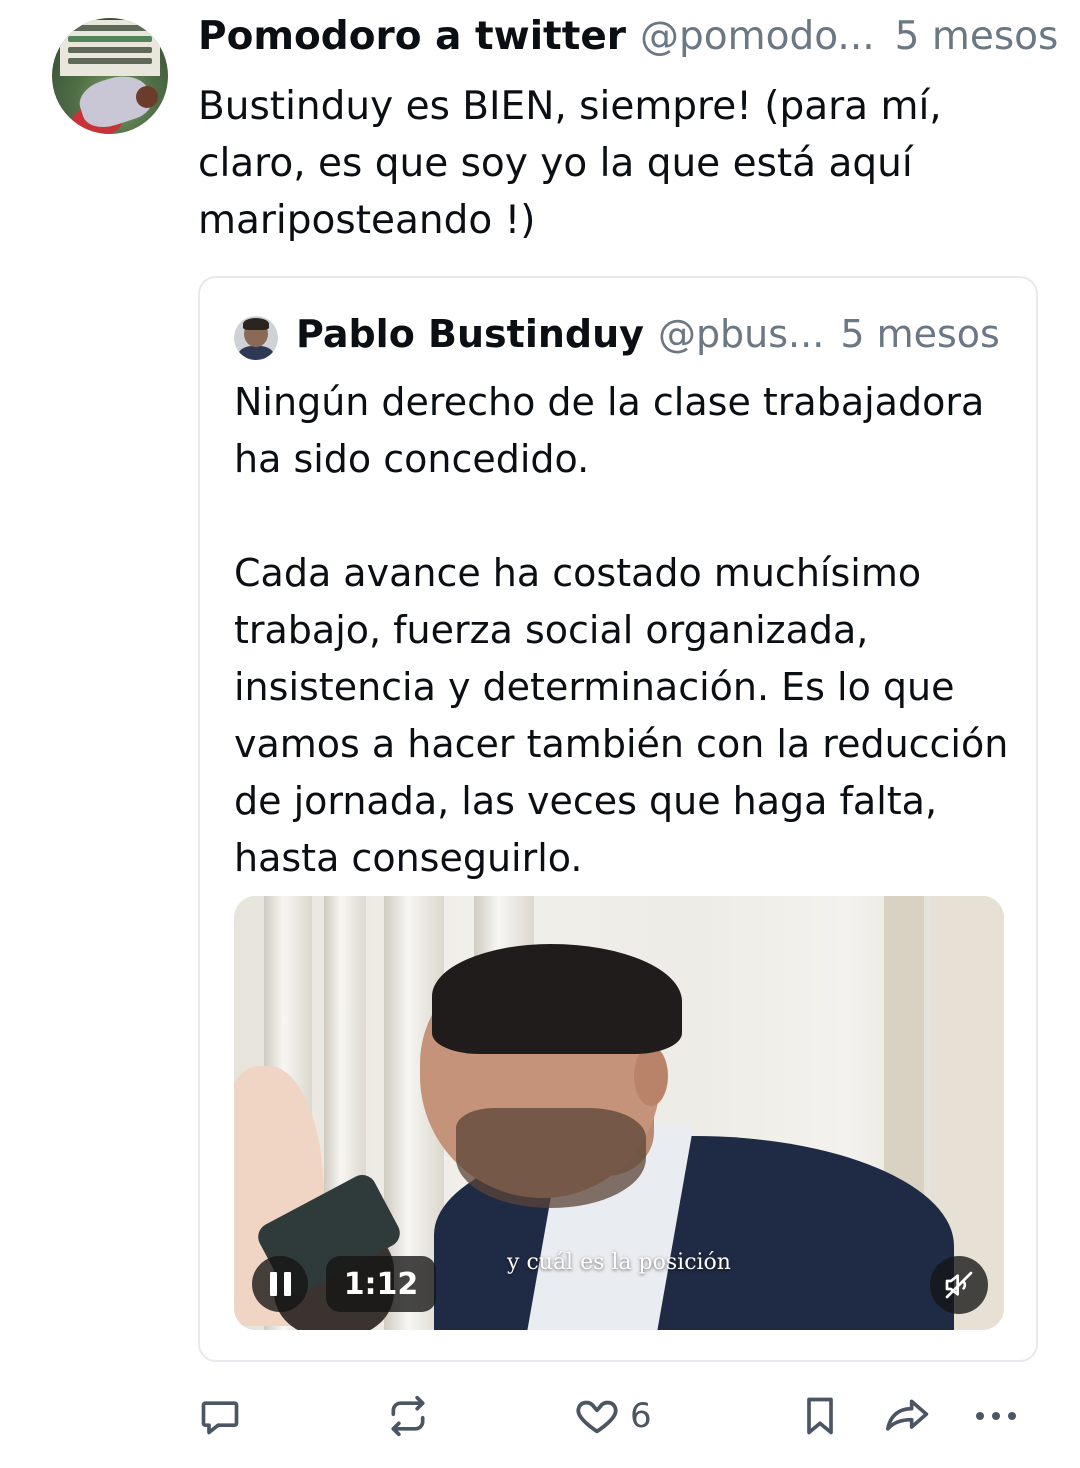  I want to click on muted-speaker-icon, so click(959, 1285).